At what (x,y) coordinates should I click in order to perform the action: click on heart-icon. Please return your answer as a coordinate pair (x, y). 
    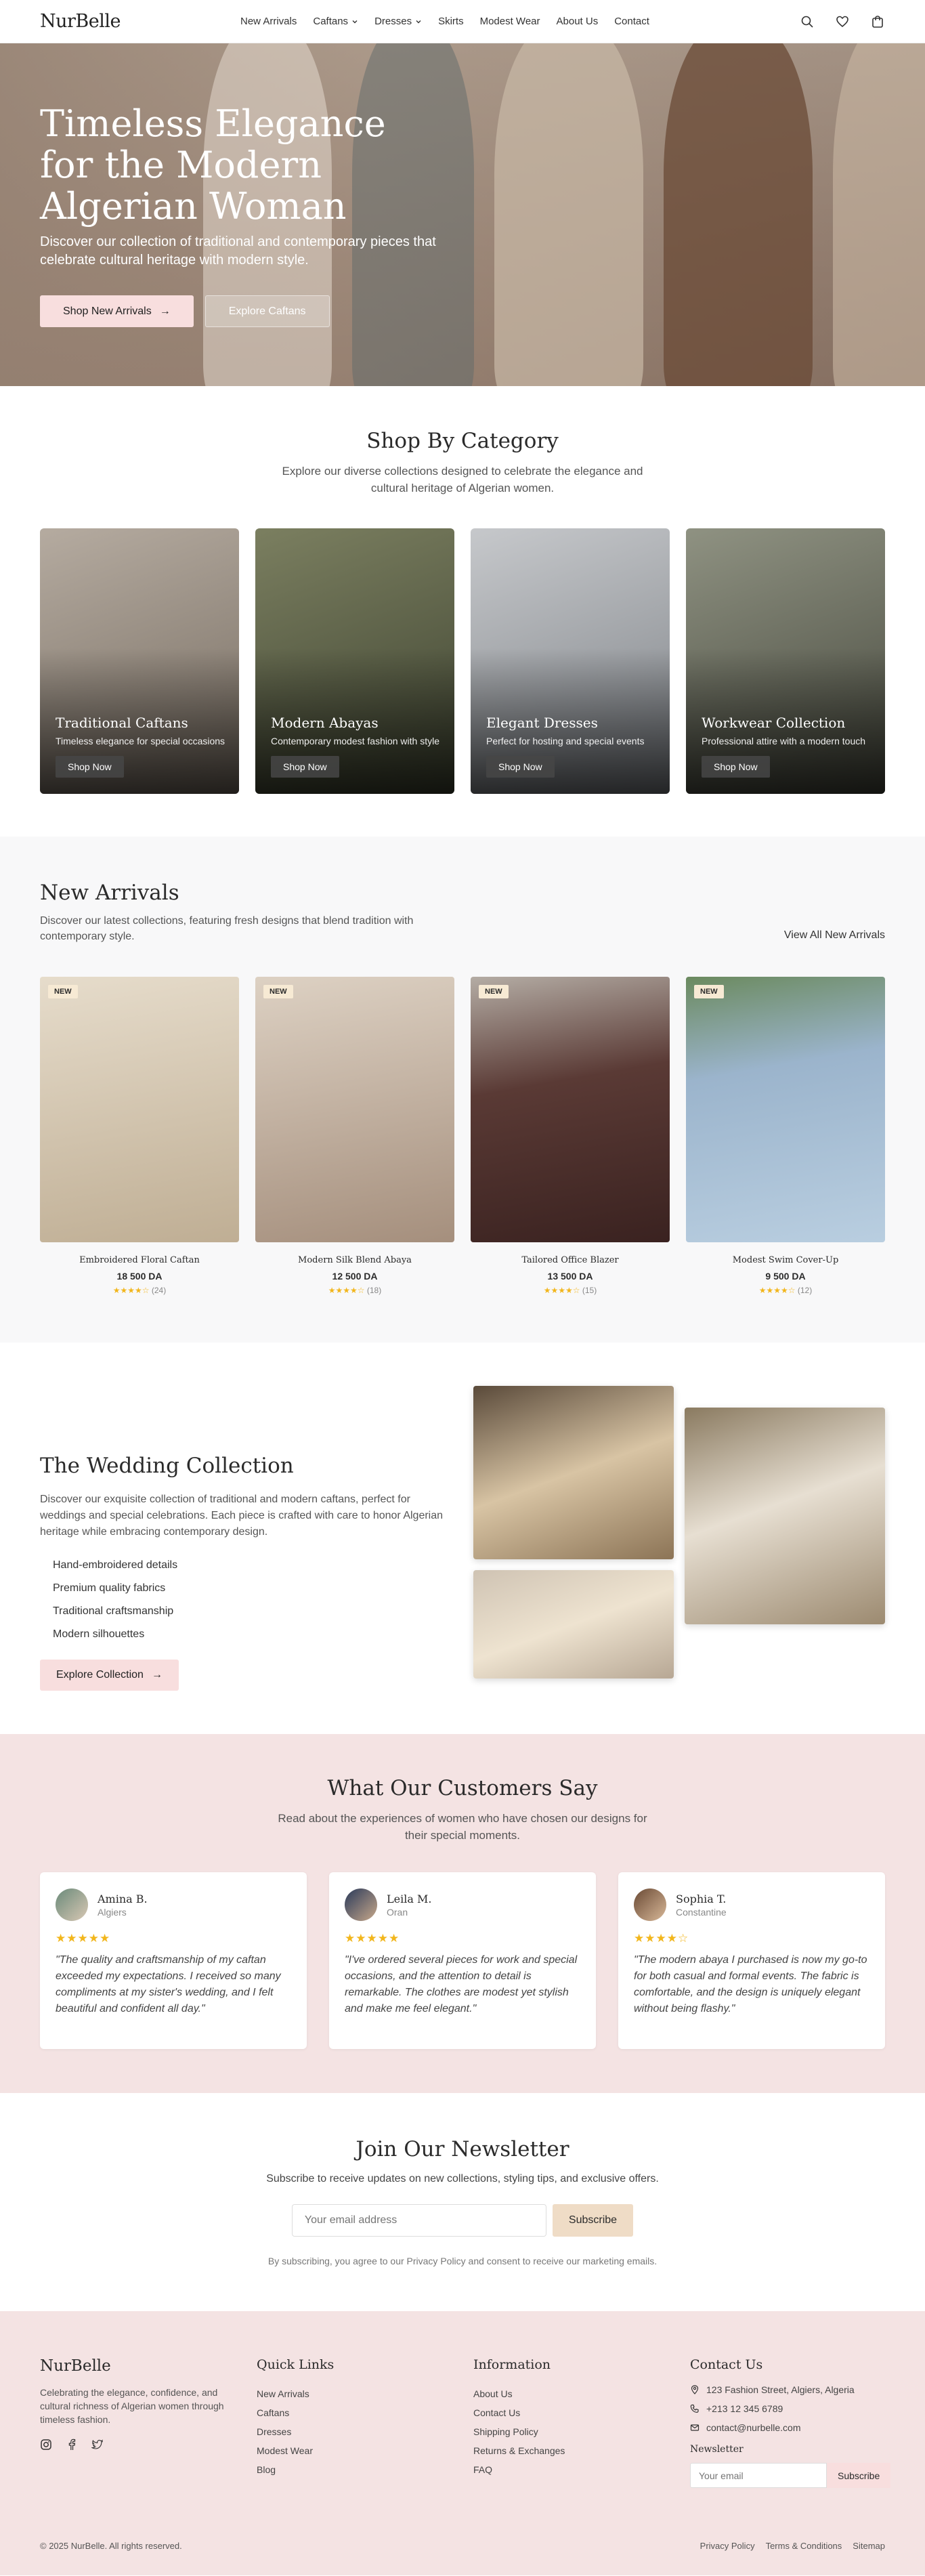
    Looking at the image, I should click on (843, 21).